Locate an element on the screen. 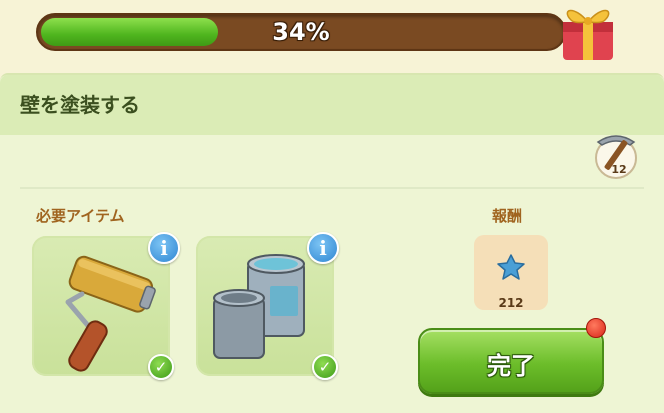 The height and width of the screenshot is (413, 664). notification-dot is located at coordinates (596, 328).